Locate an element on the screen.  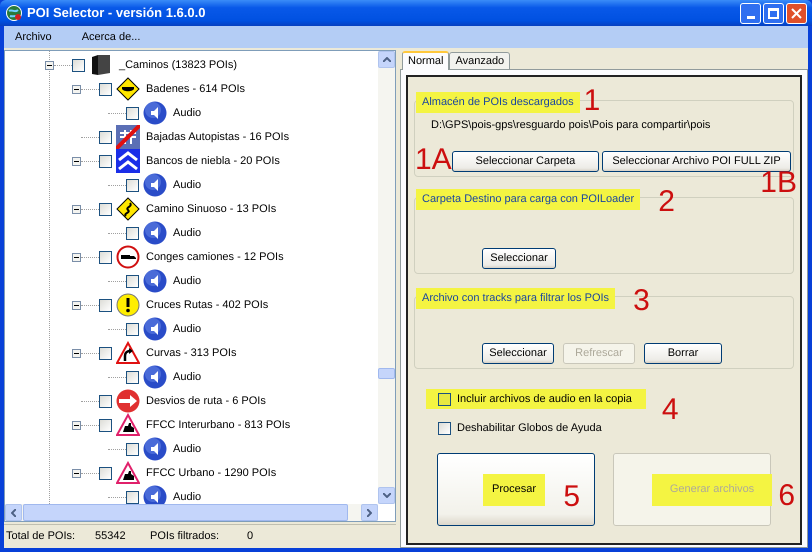
tree-item: Bajadas Autopistas - 16 POIs is located at coordinates (218, 137).